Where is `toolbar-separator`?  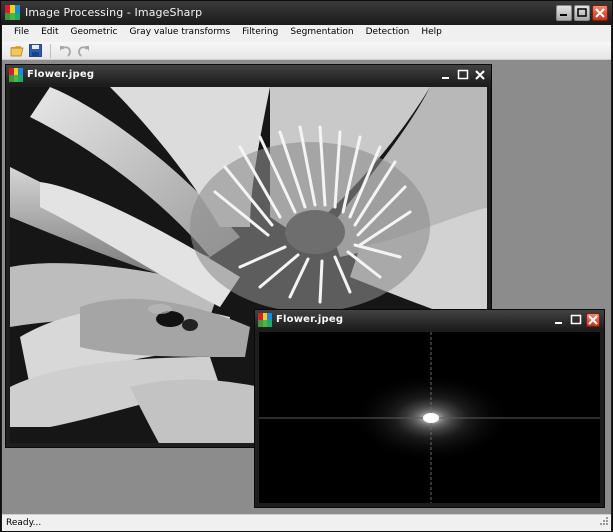
toolbar-separator is located at coordinates (50, 50).